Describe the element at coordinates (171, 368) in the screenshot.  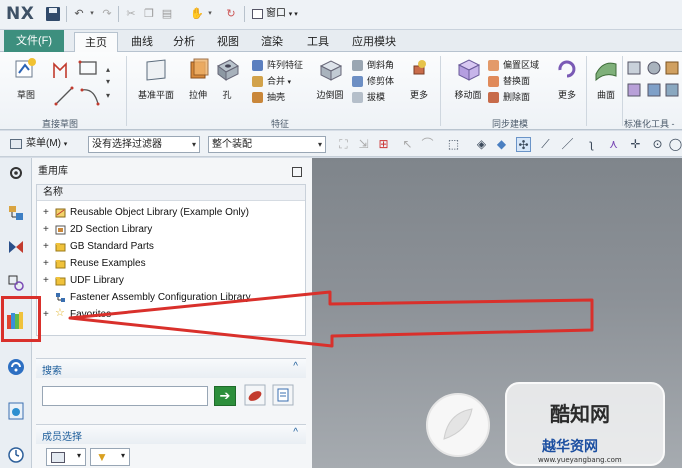
I see `search-section-header: 搜索 ^` at that location.